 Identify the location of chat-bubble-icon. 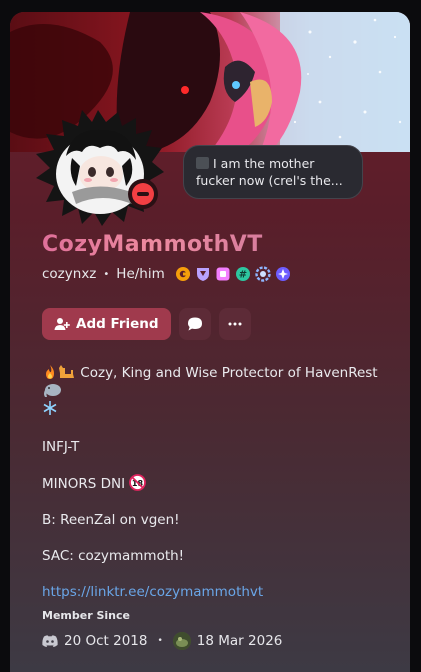
(194, 324).